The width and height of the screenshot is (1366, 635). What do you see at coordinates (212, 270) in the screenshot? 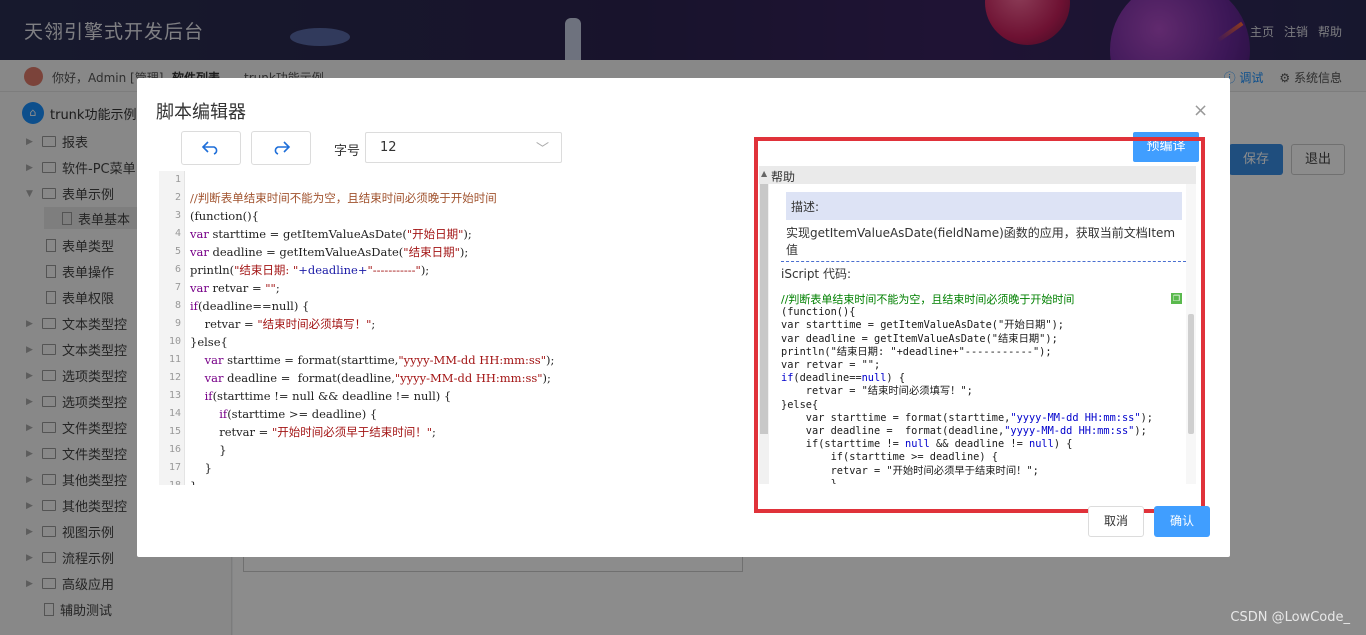
I see `code-token: println(` at bounding box center [212, 270].